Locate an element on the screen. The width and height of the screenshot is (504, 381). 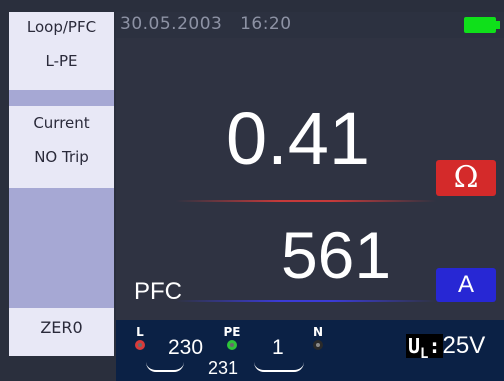
current-label: Current is located at coordinates (61, 123).